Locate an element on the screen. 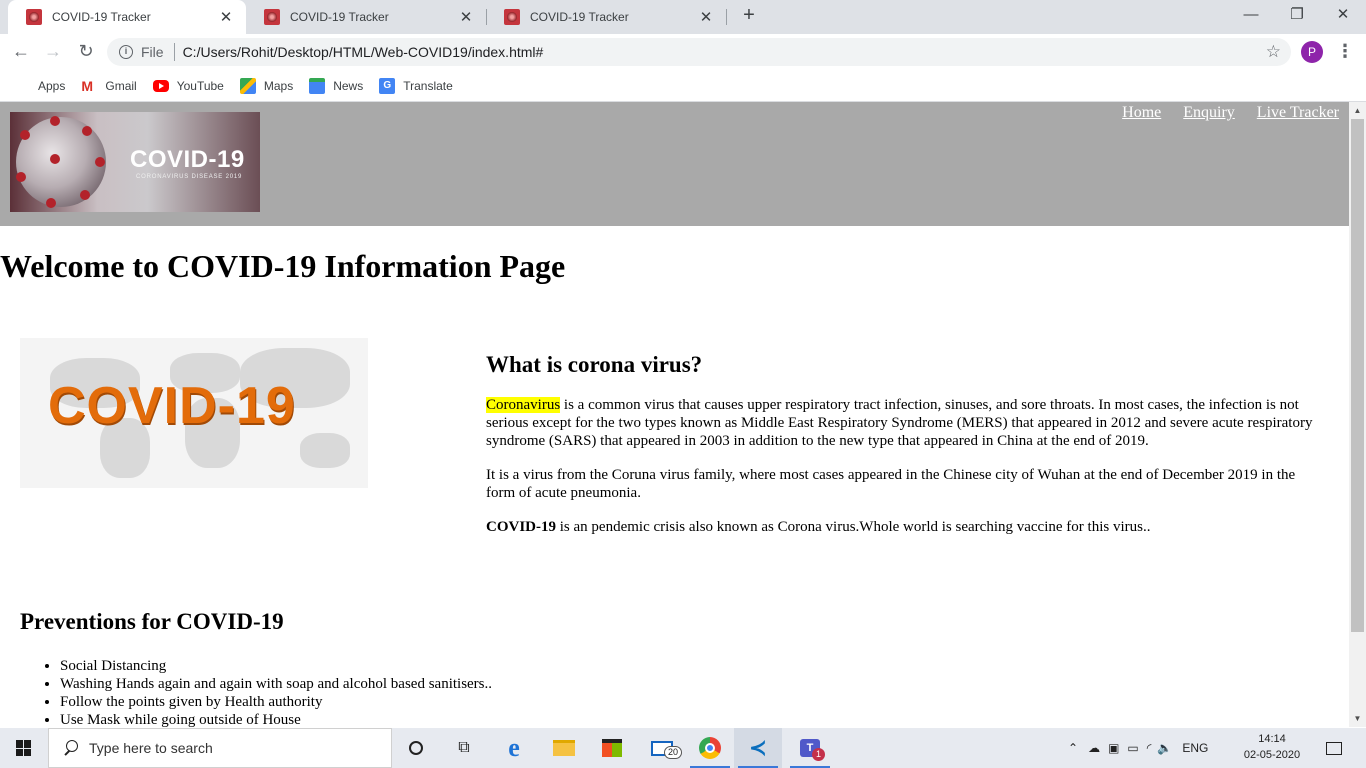 The width and height of the screenshot is (1366, 768). restore-button: ❐ is located at coordinates (1297, 16).